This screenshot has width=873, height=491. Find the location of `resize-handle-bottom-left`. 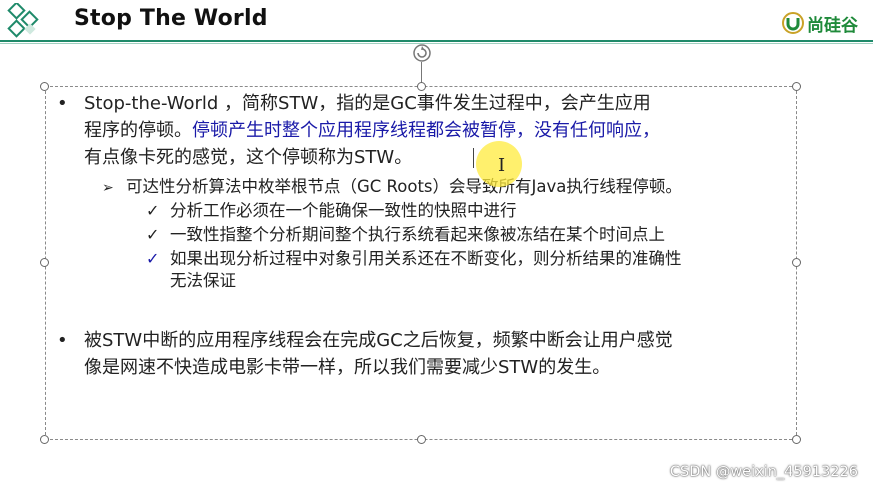

resize-handle-bottom-left is located at coordinates (44, 439).